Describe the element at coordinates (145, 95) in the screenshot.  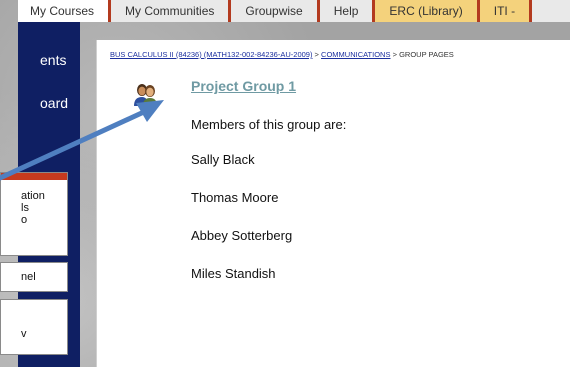
I see `group-people-icon` at that location.